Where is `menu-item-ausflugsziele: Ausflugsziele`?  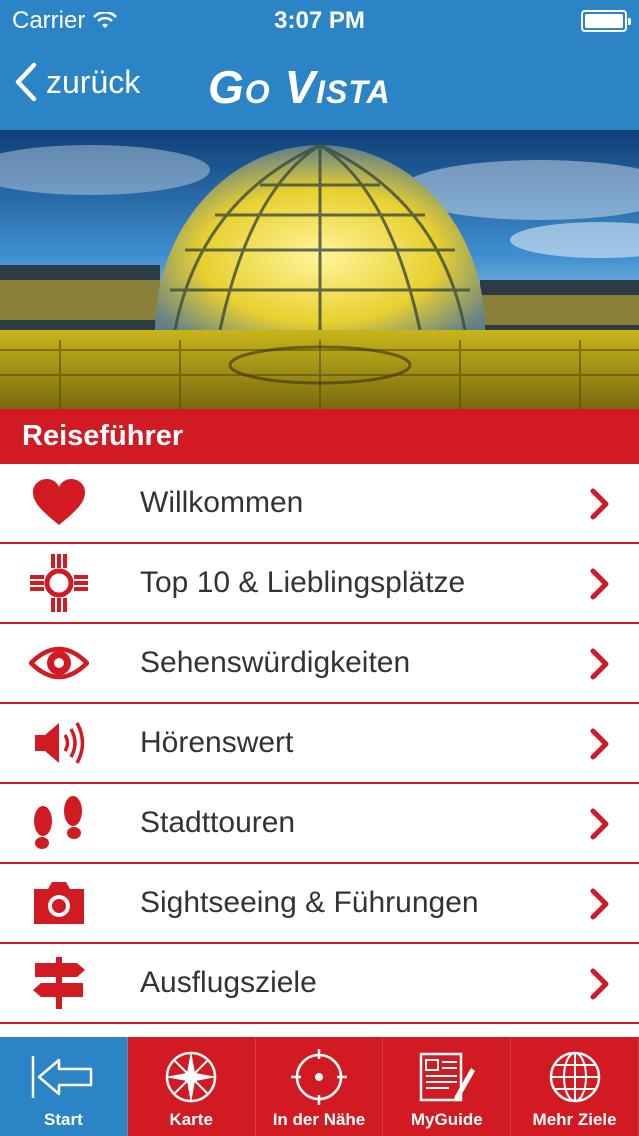
menu-item-ausflugsziele: Ausflugsziele is located at coordinates (319, 984).